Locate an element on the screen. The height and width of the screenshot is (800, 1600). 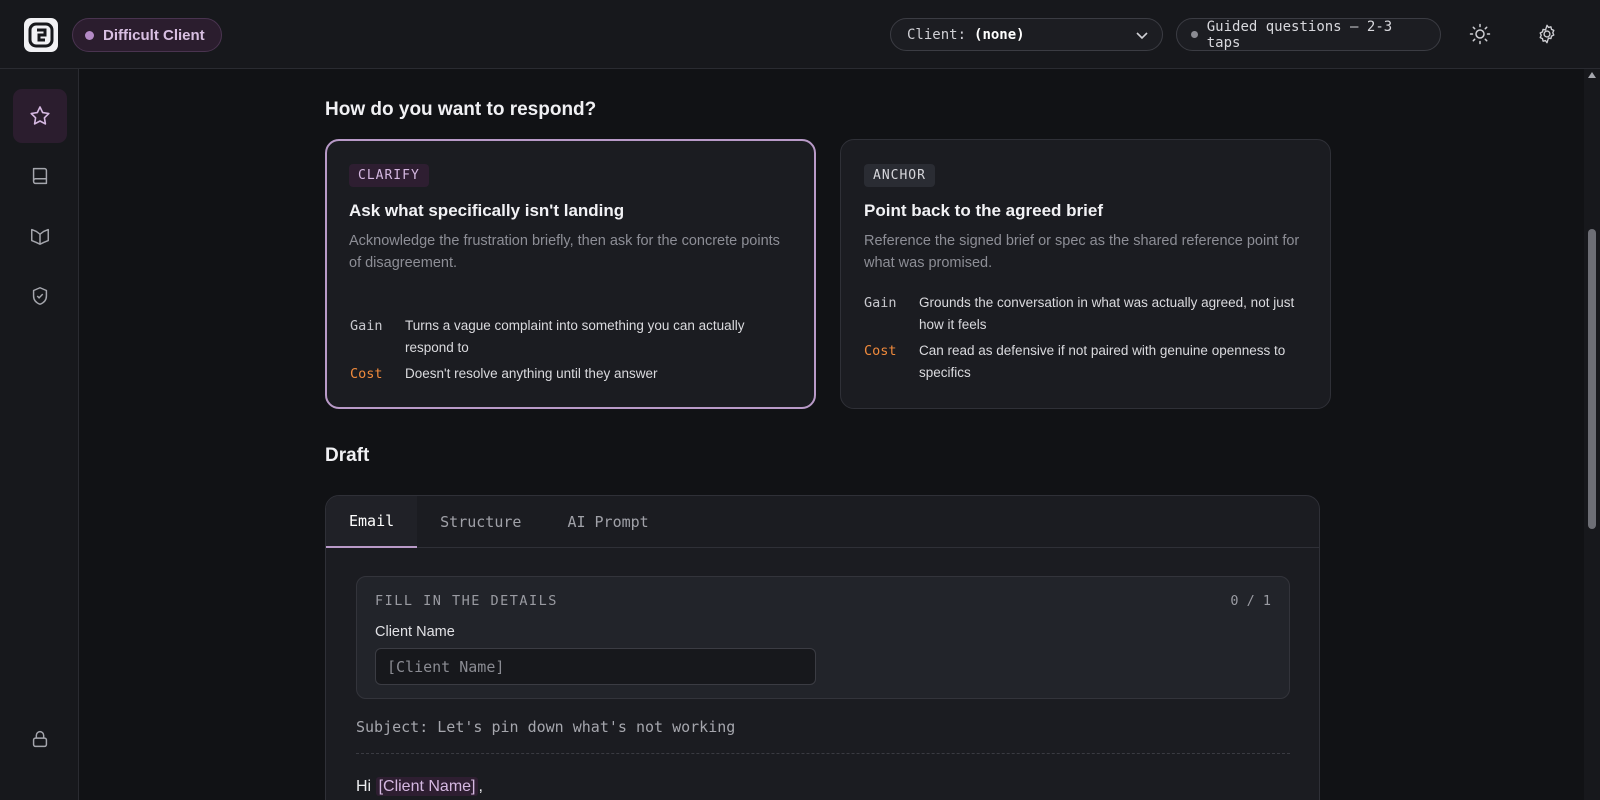
sun-icon is located at coordinates (1480, 34).